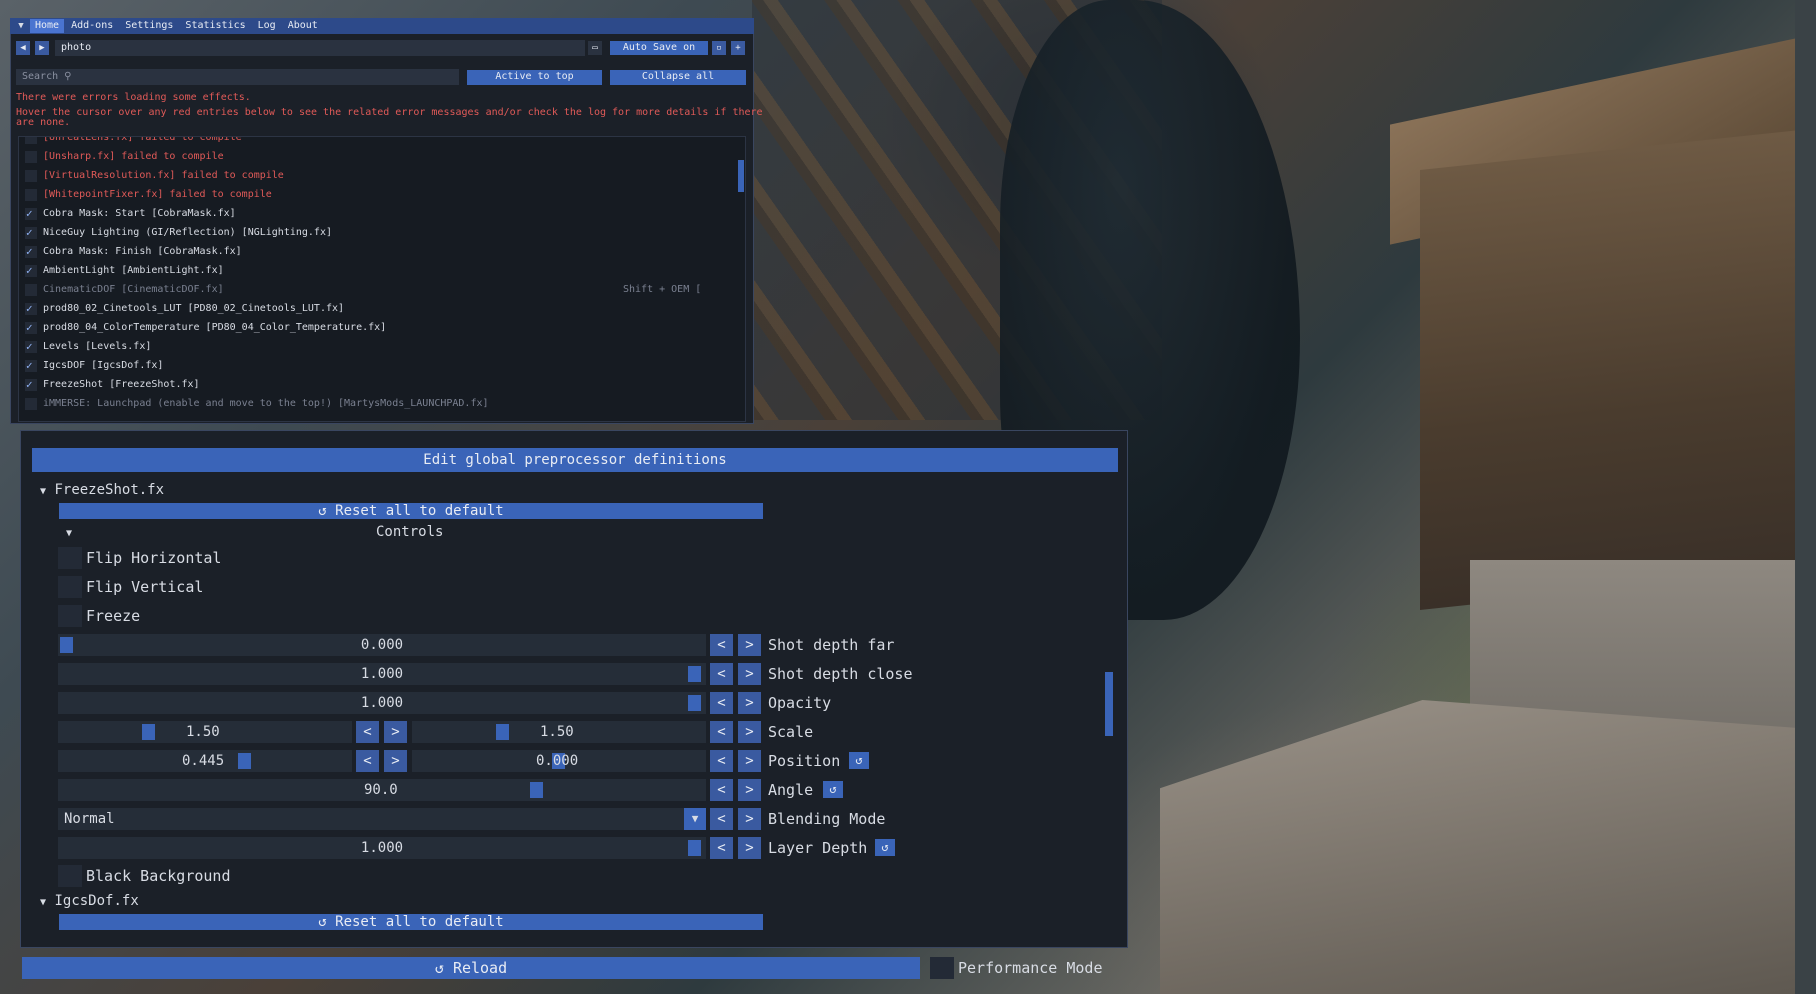 This screenshot has width=1816, height=994. What do you see at coordinates (595, 48) in the screenshot?
I see `browse-folder-icon: ▭` at bounding box center [595, 48].